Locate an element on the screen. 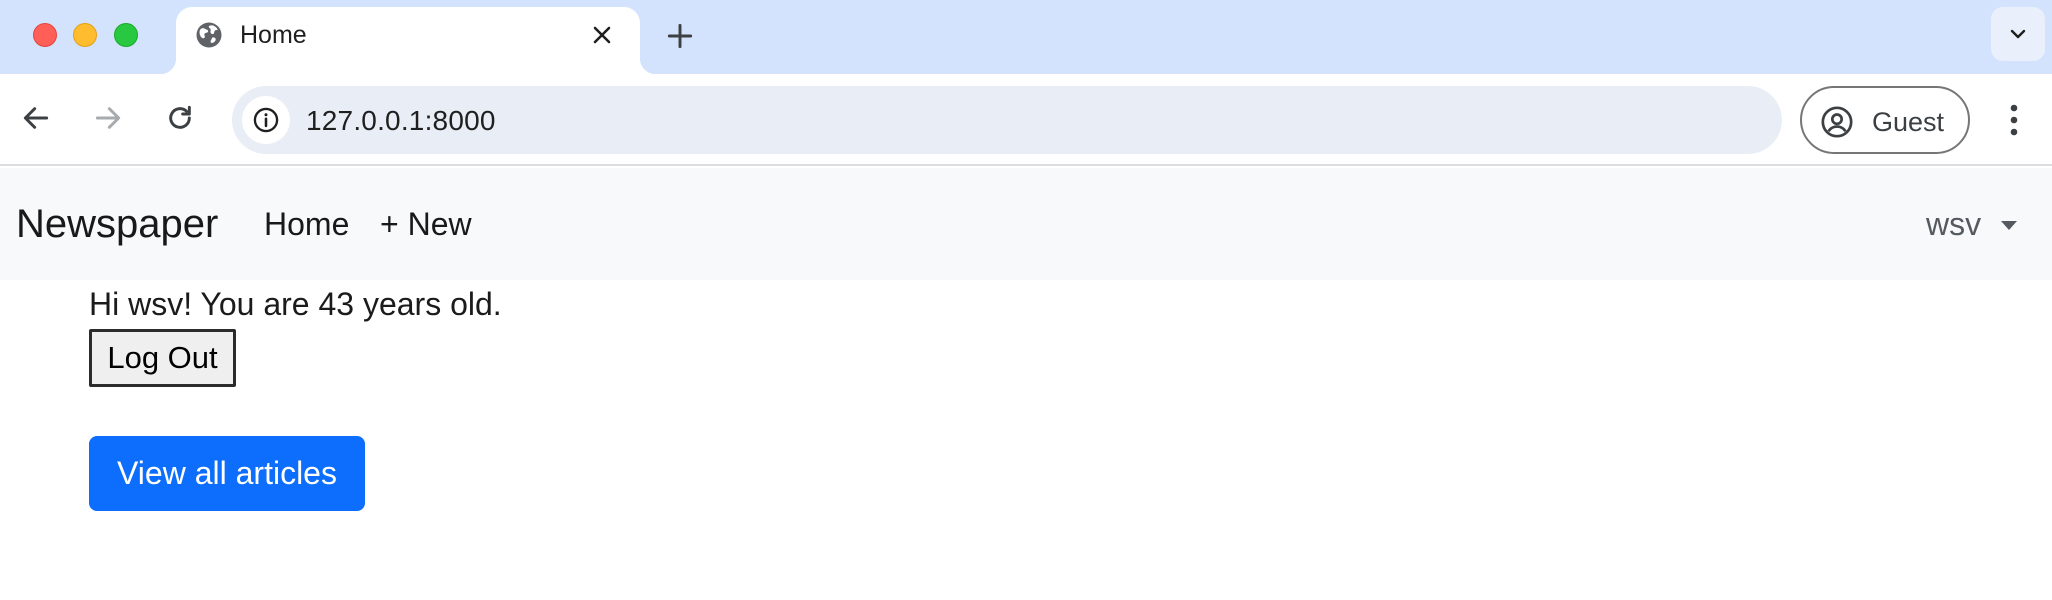 The width and height of the screenshot is (2052, 600). close-window-button is located at coordinates (45, 35).